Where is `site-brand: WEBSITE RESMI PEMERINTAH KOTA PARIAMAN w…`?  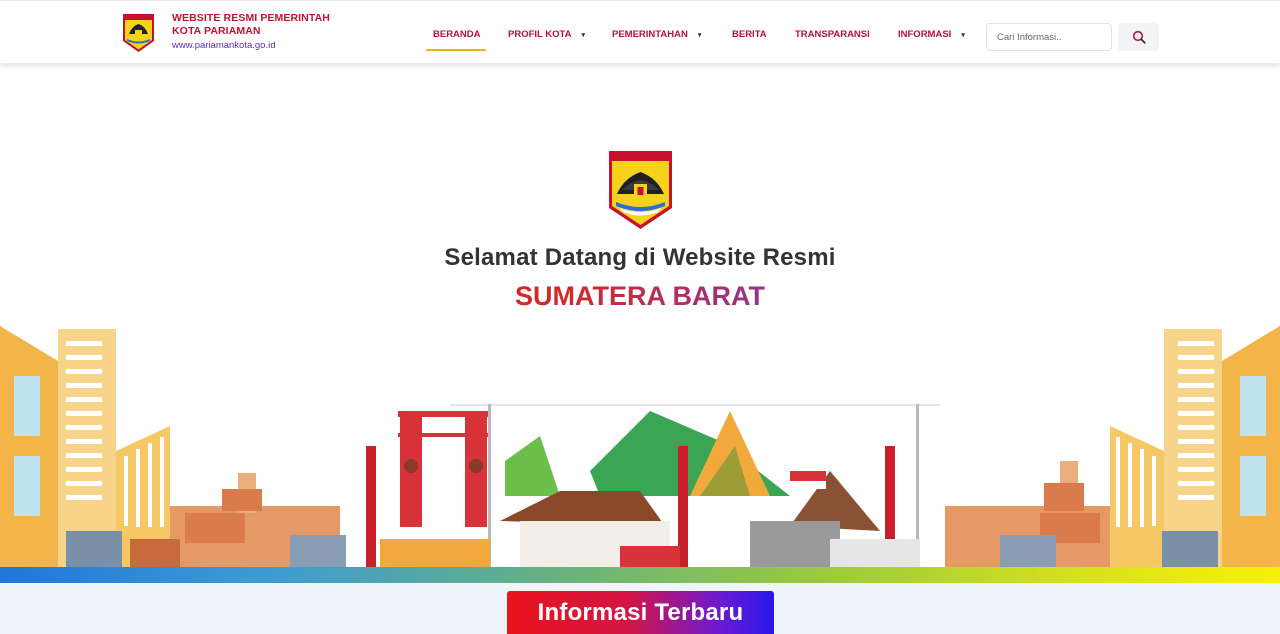 site-brand: WEBSITE RESMI PEMERINTAH KOTA PARIAMAN w… is located at coordinates (251, 32).